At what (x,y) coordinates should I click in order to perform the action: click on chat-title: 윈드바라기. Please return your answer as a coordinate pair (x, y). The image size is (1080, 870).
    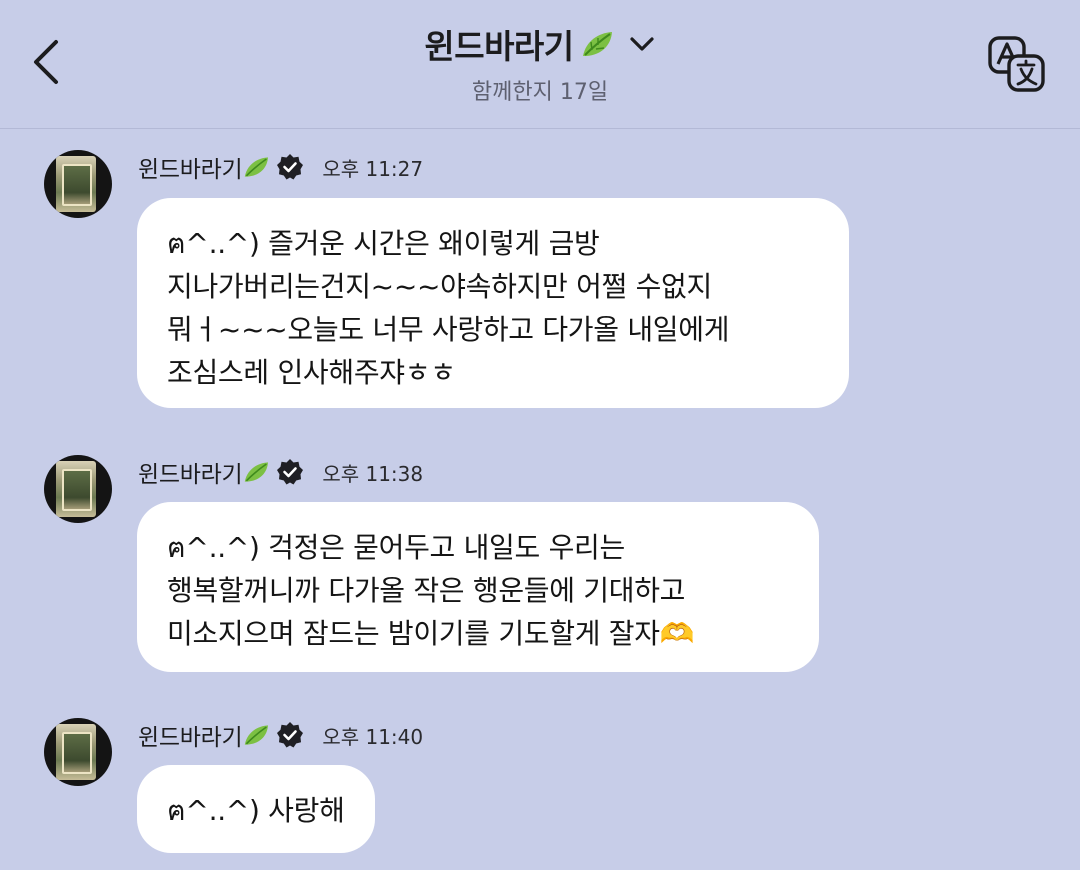
    Looking at the image, I should click on (499, 46).